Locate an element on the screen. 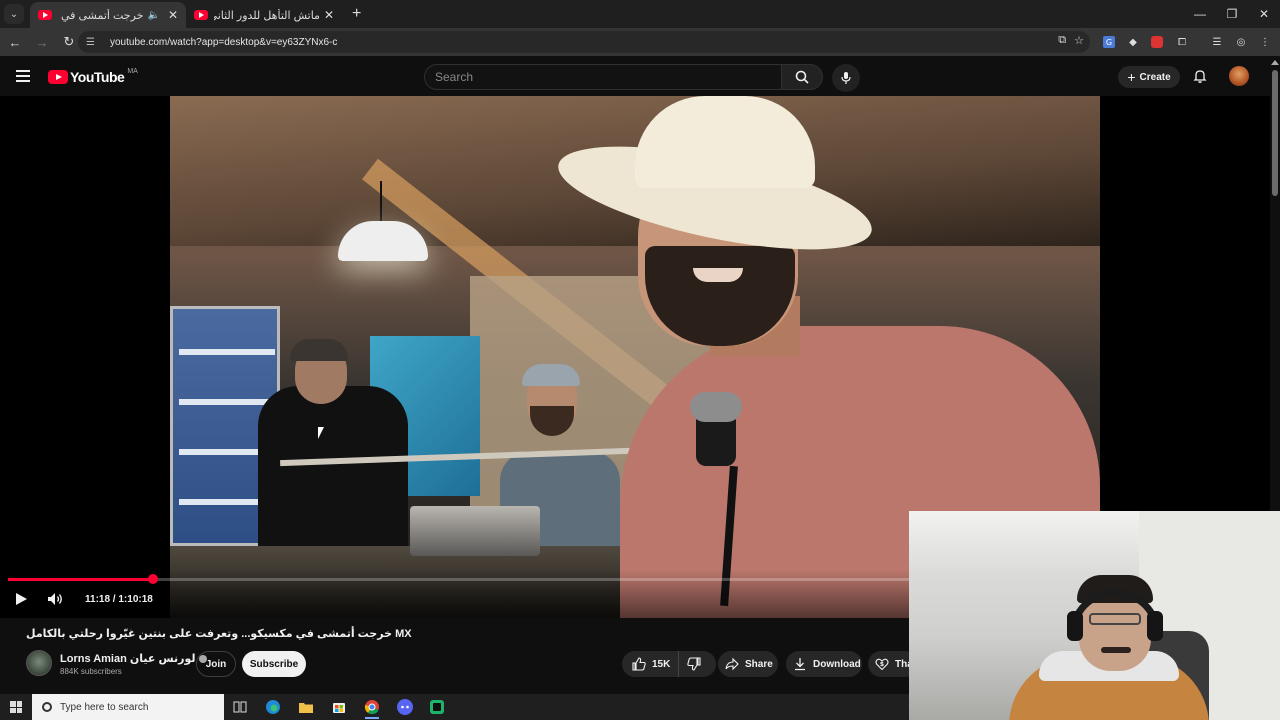  channel-name: Lorns Amian لورنس عيان is located at coordinates (133, 658).